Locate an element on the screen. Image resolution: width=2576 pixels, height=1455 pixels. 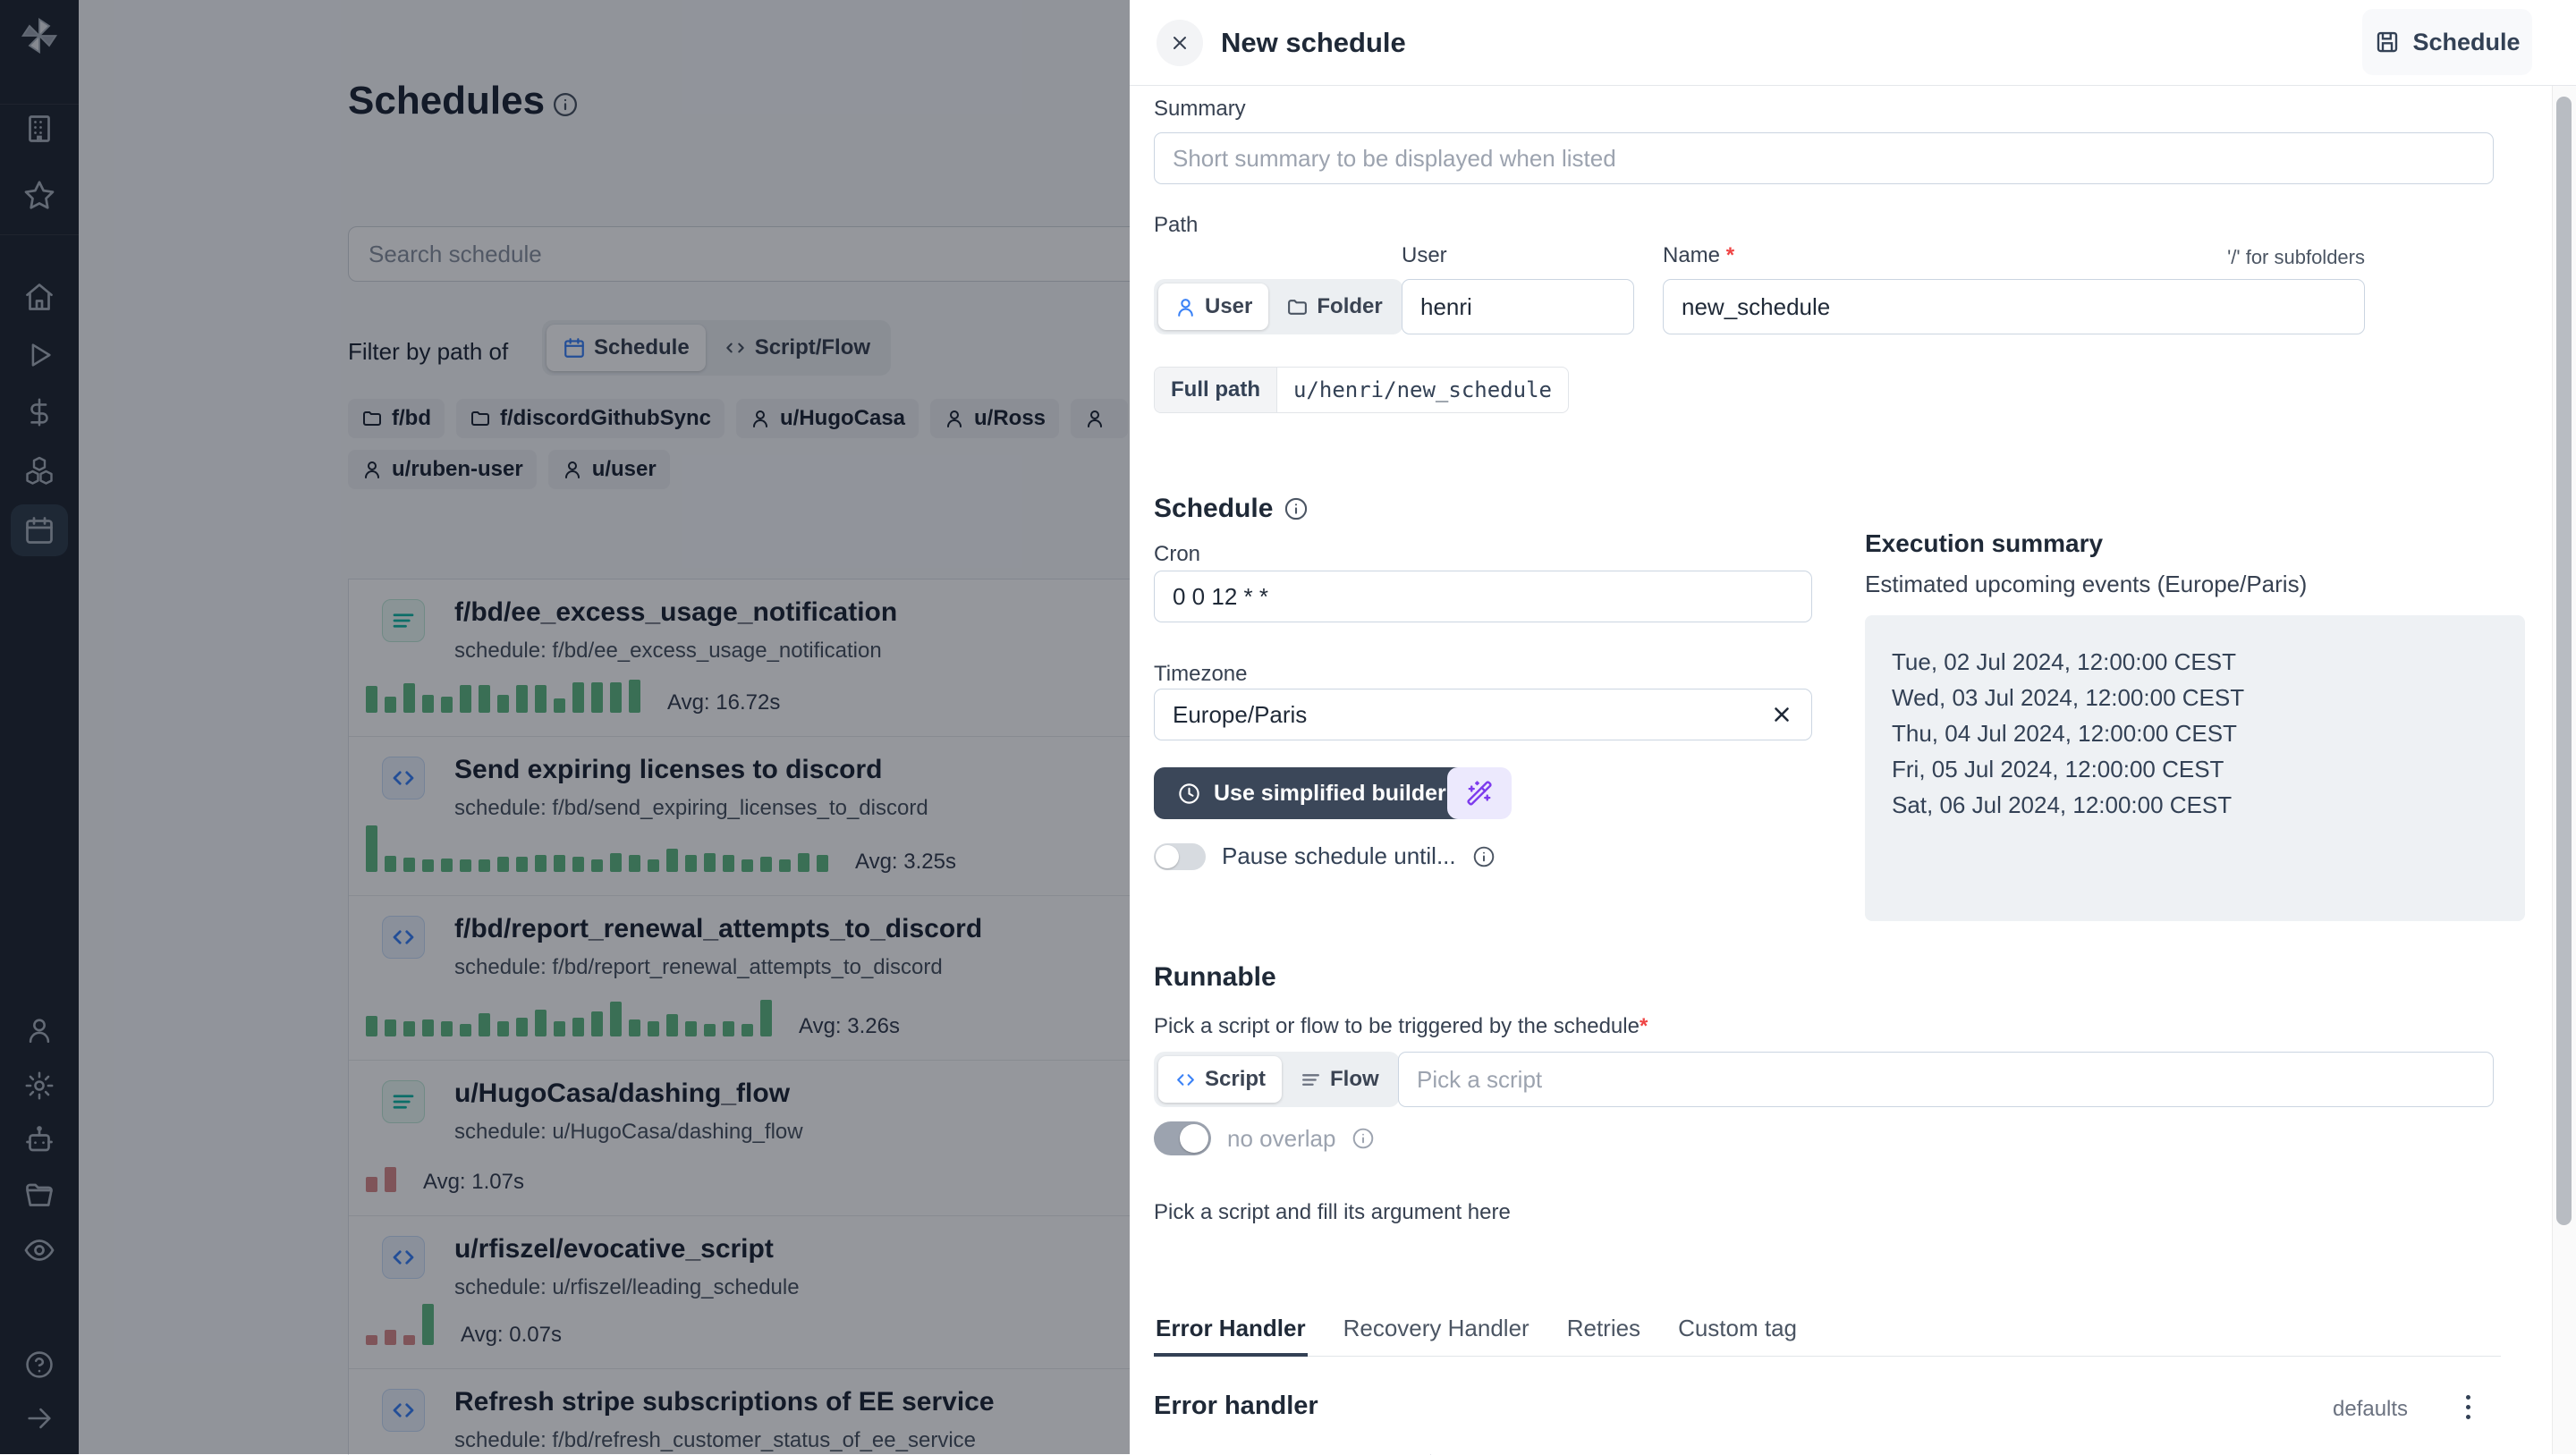
schedule-section-heading: Schedule is located at coordinates (1231, 509).